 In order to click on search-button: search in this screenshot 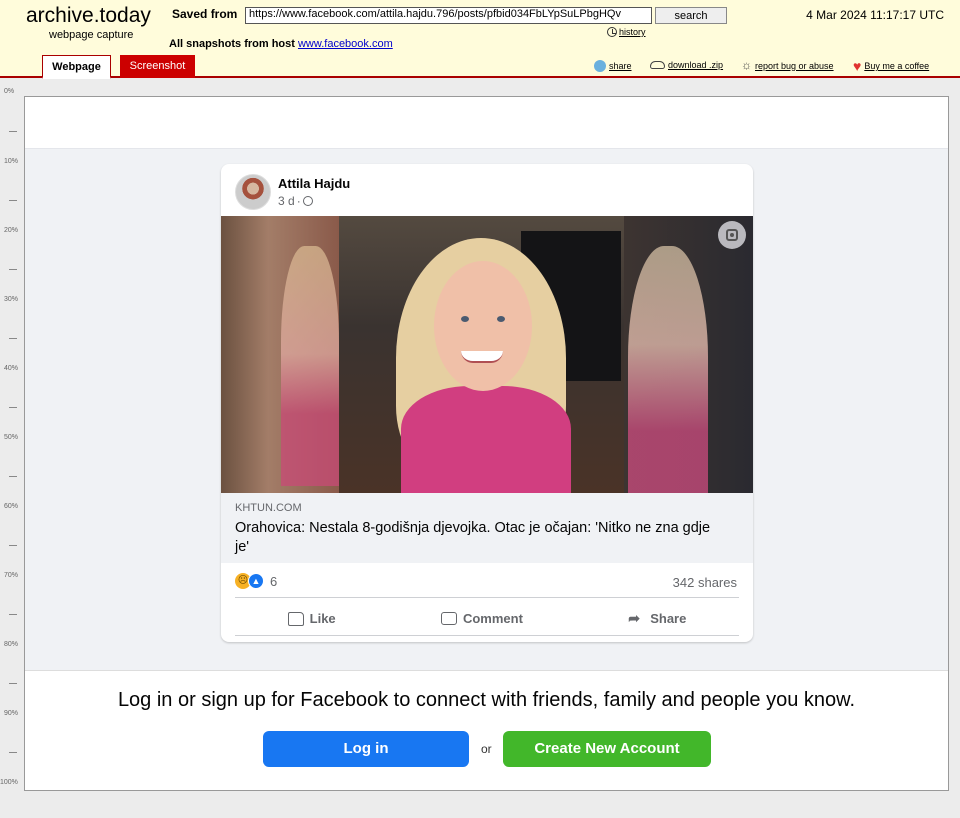, I will do `click(691, 15)`.